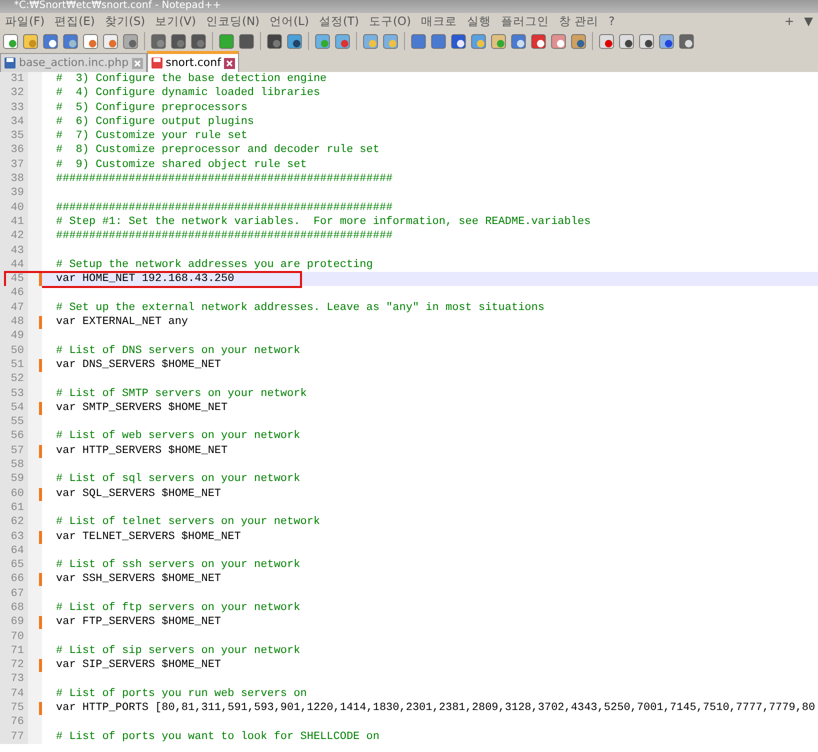 The image size is (818, 752). What do you see at coordinates (14, 465) in the screenshot?
I see `line-number: 58` at bounding box center [14, 465].